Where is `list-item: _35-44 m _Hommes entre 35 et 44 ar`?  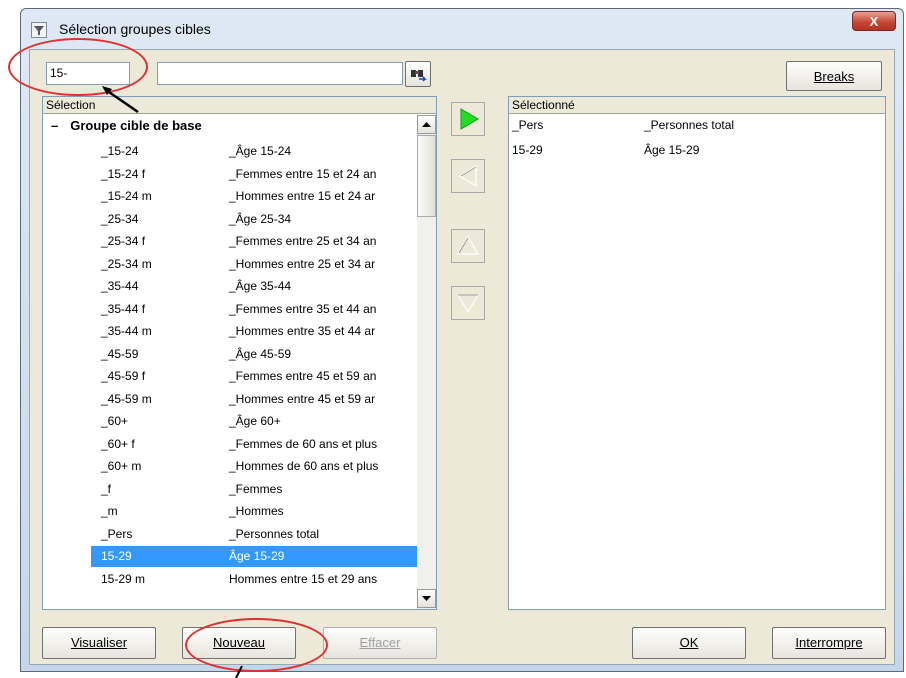
list-item: _35-44 m _Hommes entre 35 et 44 ar is located at coordinates (259, 331).